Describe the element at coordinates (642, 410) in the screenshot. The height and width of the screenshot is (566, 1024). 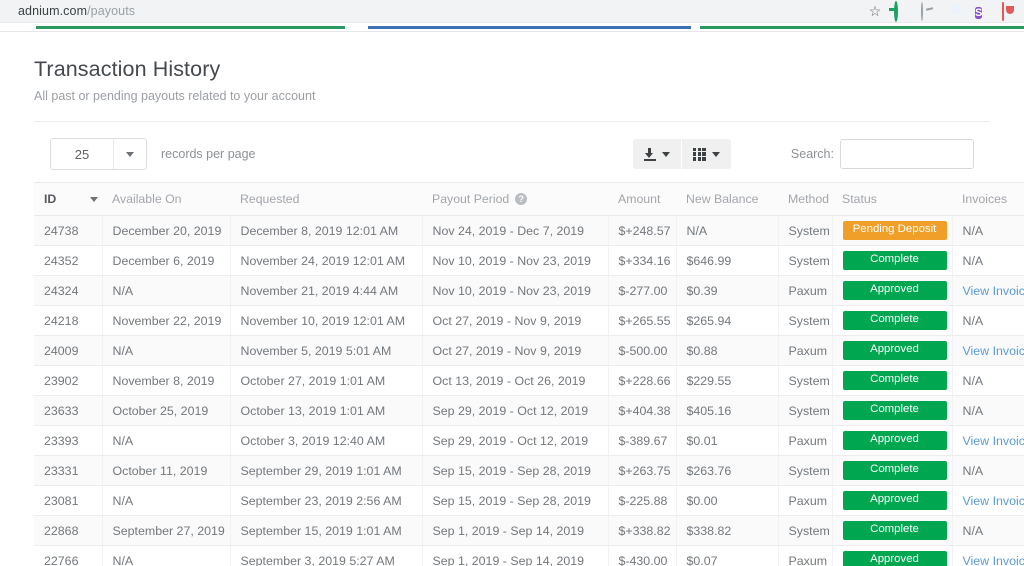
I see `cell-amount: $+404.38` at that location.